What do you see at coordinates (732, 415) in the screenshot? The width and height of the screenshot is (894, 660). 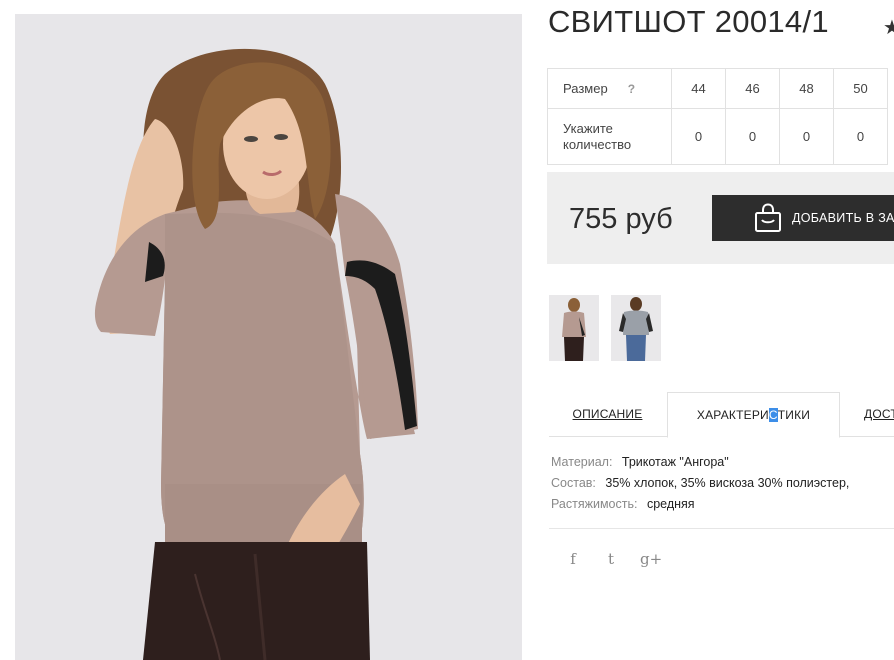 I see `tab-characteristics-label-a: ХАРАКТЕРИ` at bounding box center [732, 415].